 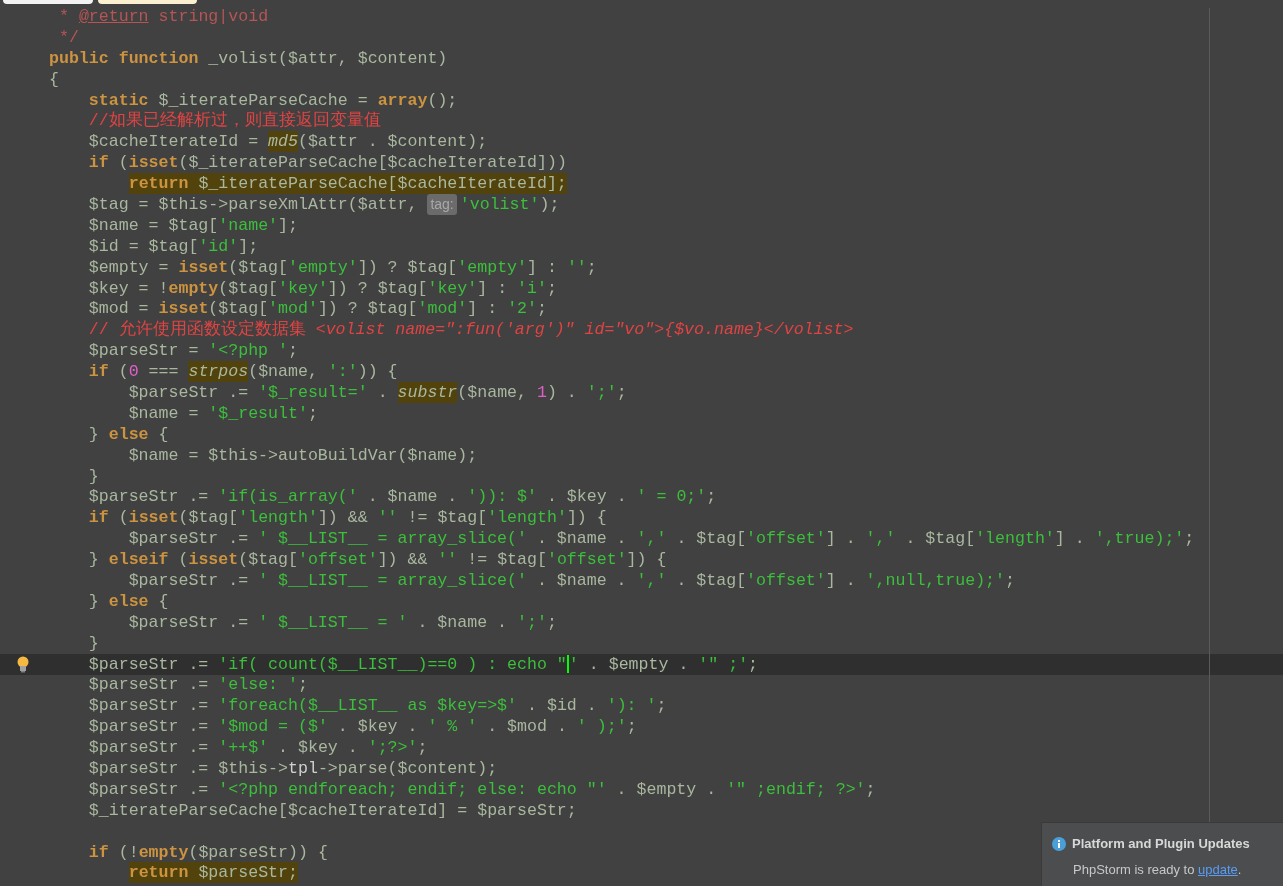 What do you see at coordinates (173, 246) in the screenshot?
I see `code-line: $id = $tag['id'];` at bounding box center [173, 246].